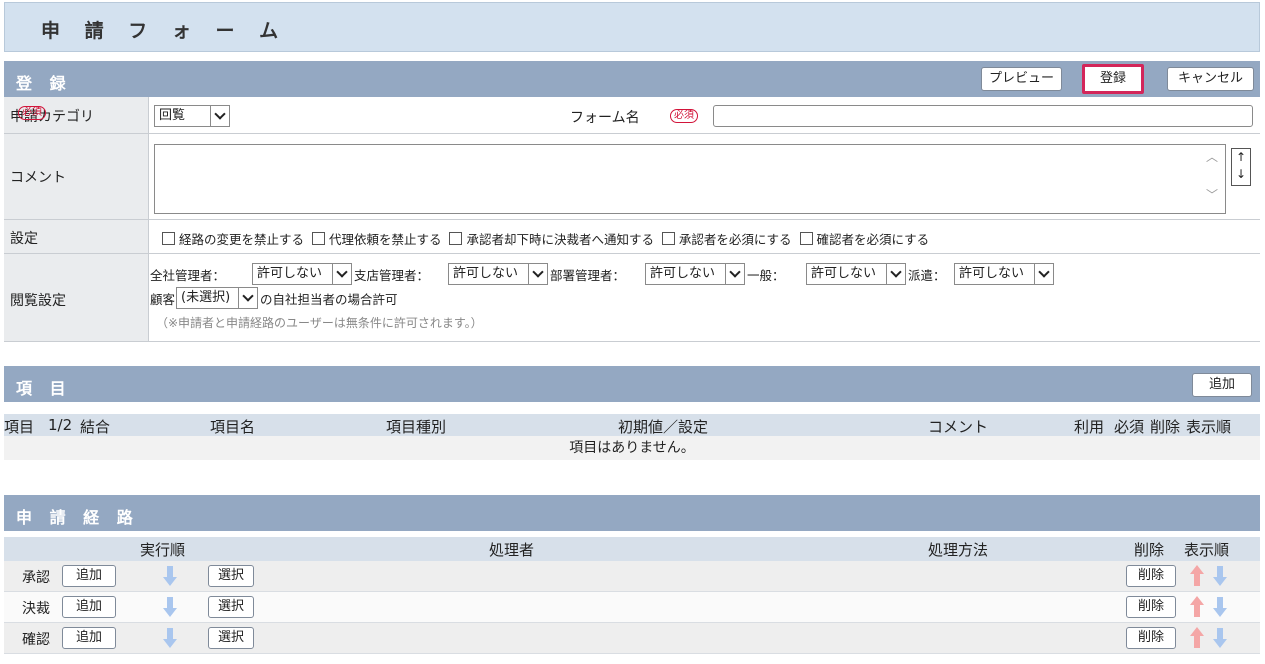 The height and width of the screenshot is (664, 1265). Describe the element at coordinates (319, 323) in the screenshot. I see `view-settings-note: （※申請者と申請経路のユーザーは無条件に許可されます。）` at that location.